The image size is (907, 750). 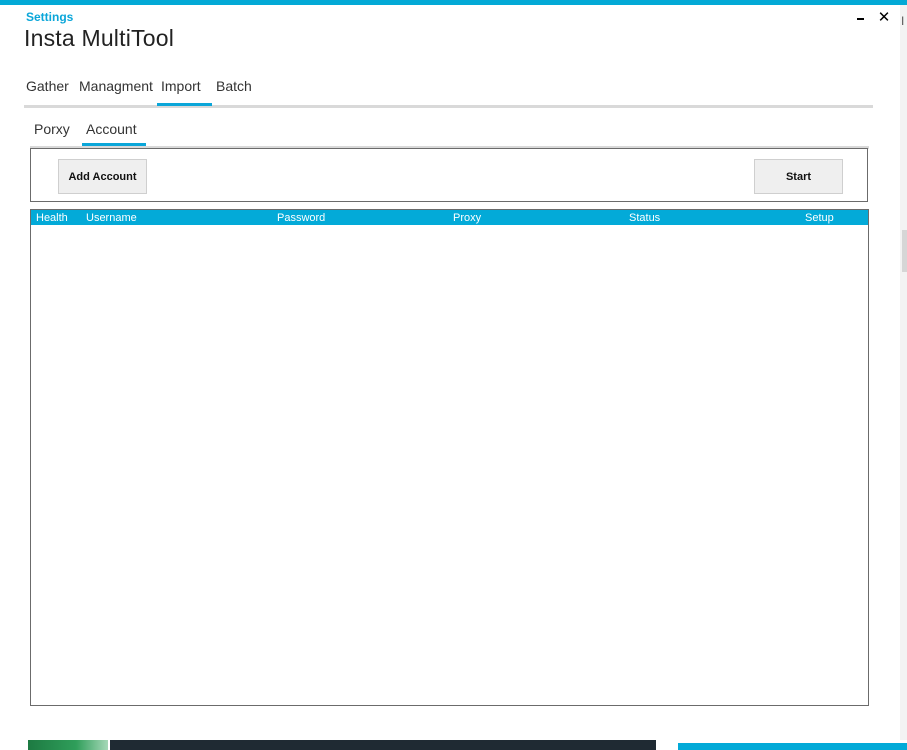 What do you see at coordinates (301, 218) in the screenshot?
I see `column-header-password: Password` at bounding box center [301, 218].